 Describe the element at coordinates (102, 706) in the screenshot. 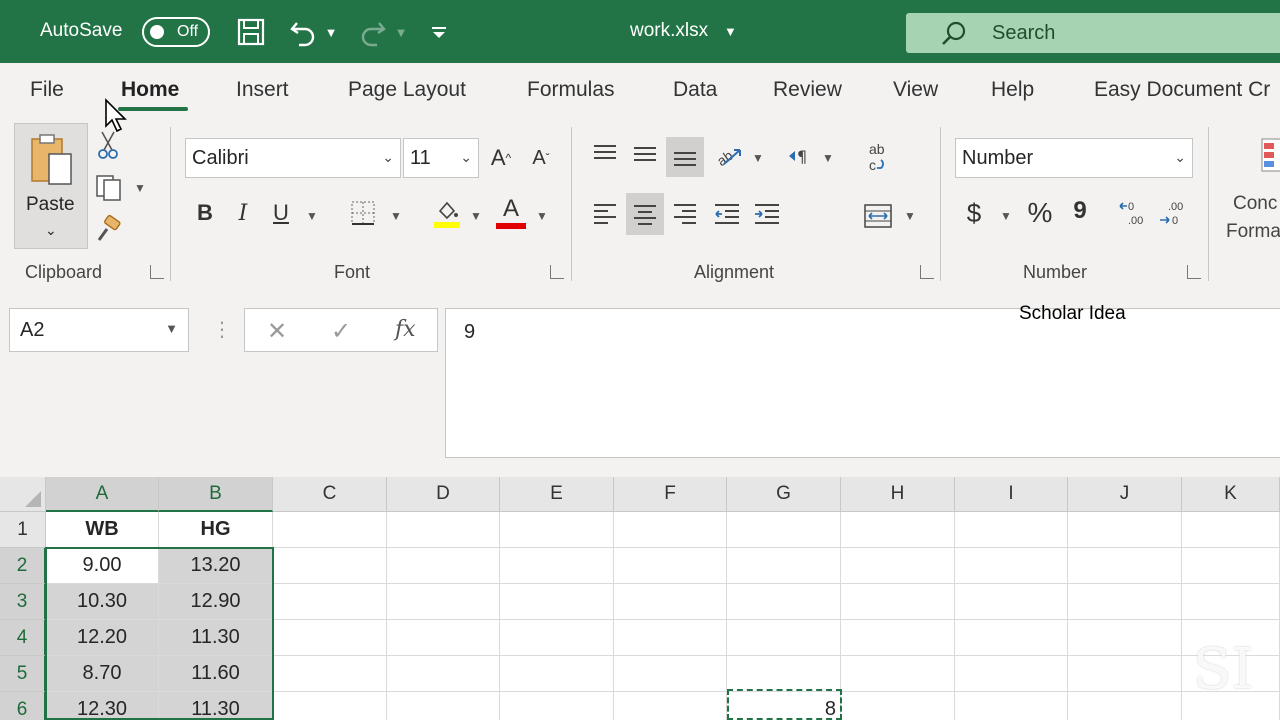

I see `cell-a6: 12.30` at that location.